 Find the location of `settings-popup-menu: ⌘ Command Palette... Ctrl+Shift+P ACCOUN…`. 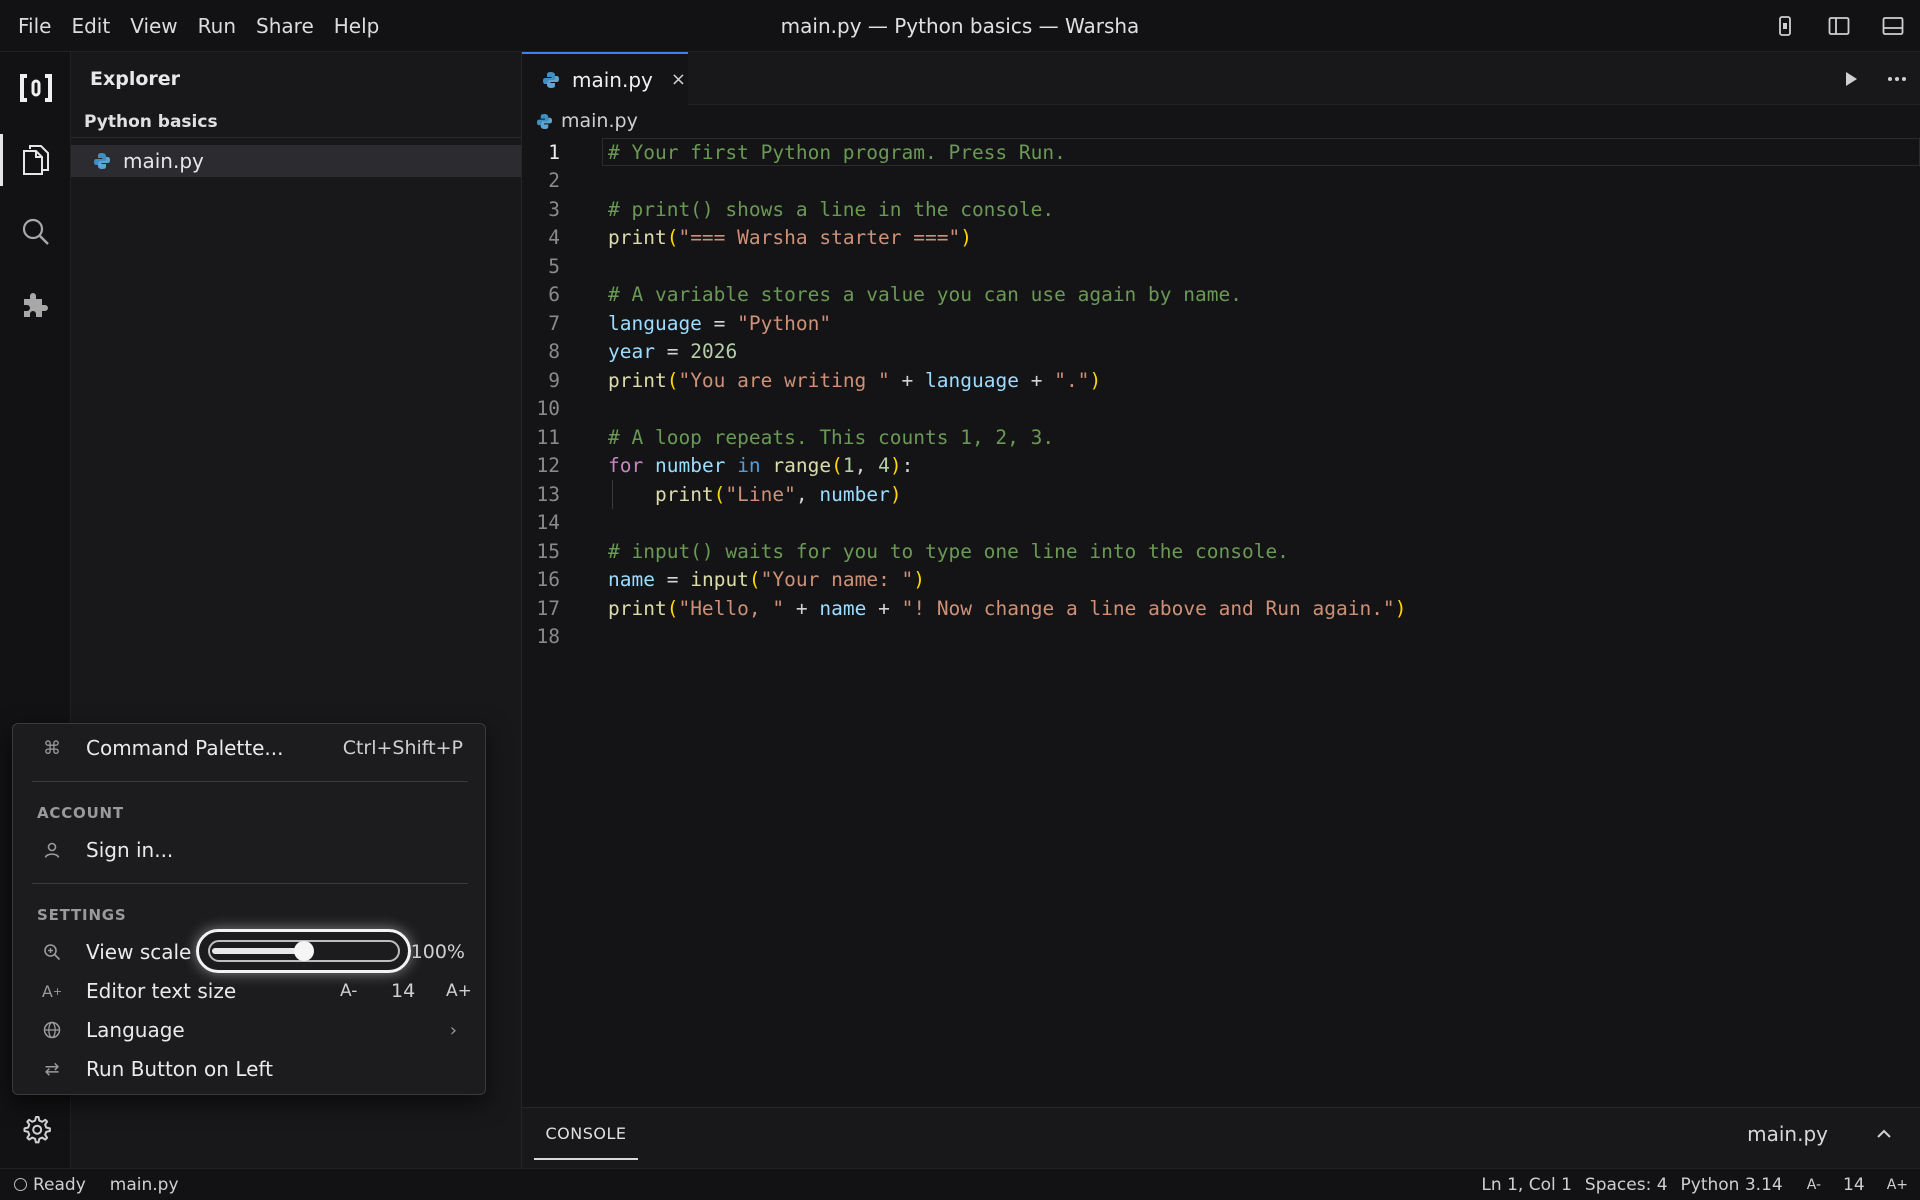

settings-popup-menu: ⌘ Command Palette... Ctrl+Shift+P ACCOUN… is located at coordinates (249, 909).